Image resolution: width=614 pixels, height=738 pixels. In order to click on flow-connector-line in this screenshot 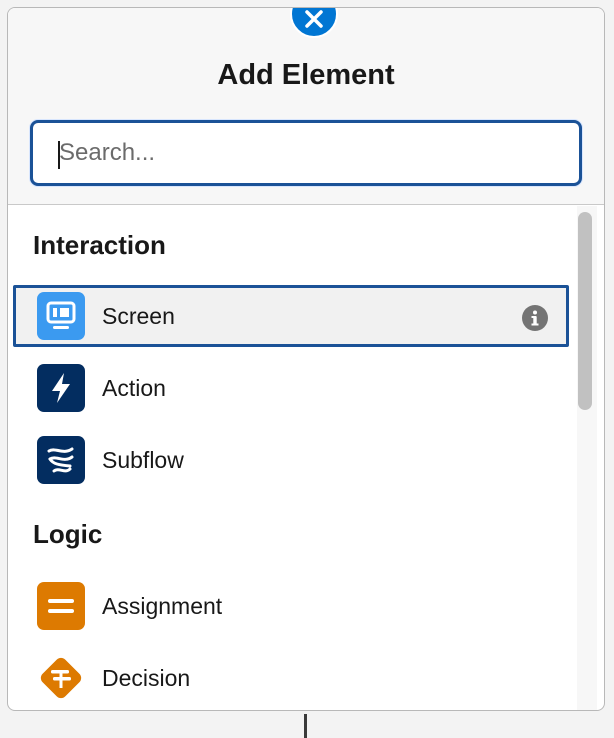, I will do `click(305, 726)`.